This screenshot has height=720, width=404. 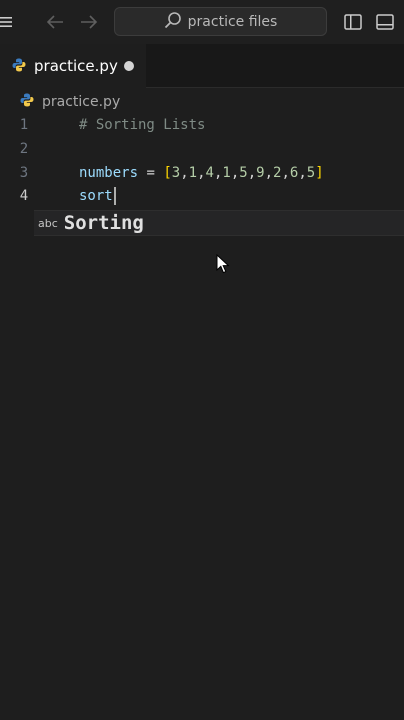 What do you see at coordinates (232, 21) in the screenshot?
I see `search-text: practice files` at bounding box center [232, 21].